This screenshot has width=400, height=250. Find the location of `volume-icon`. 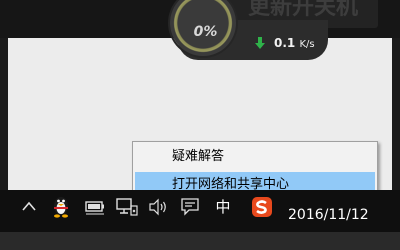

volume-icon is located at coordinates (158, 207).